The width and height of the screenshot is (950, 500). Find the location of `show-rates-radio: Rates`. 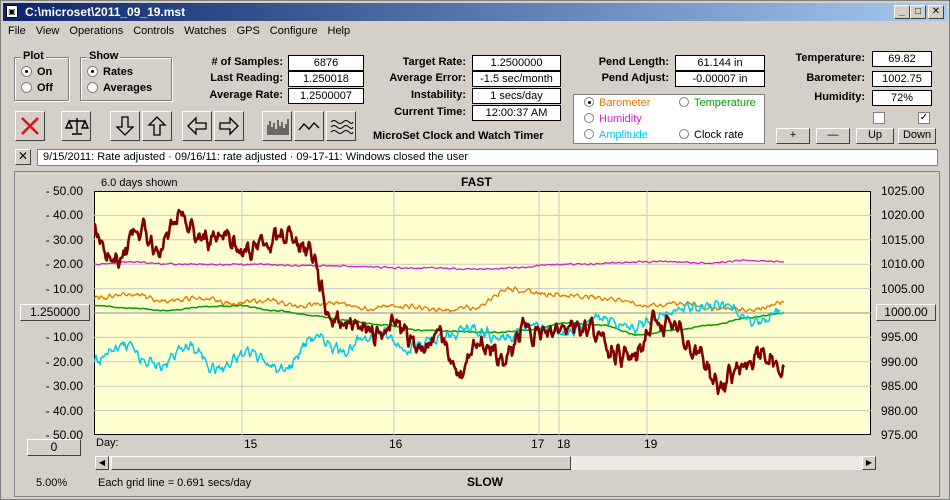

show-rates-radio: Rates is located at coordinates (110, 72).